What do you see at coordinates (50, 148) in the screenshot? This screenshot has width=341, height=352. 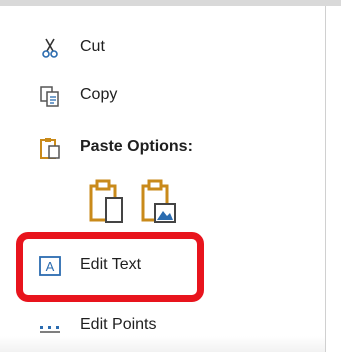 I see `clipboard-icon` at bounding box center [50, 148].